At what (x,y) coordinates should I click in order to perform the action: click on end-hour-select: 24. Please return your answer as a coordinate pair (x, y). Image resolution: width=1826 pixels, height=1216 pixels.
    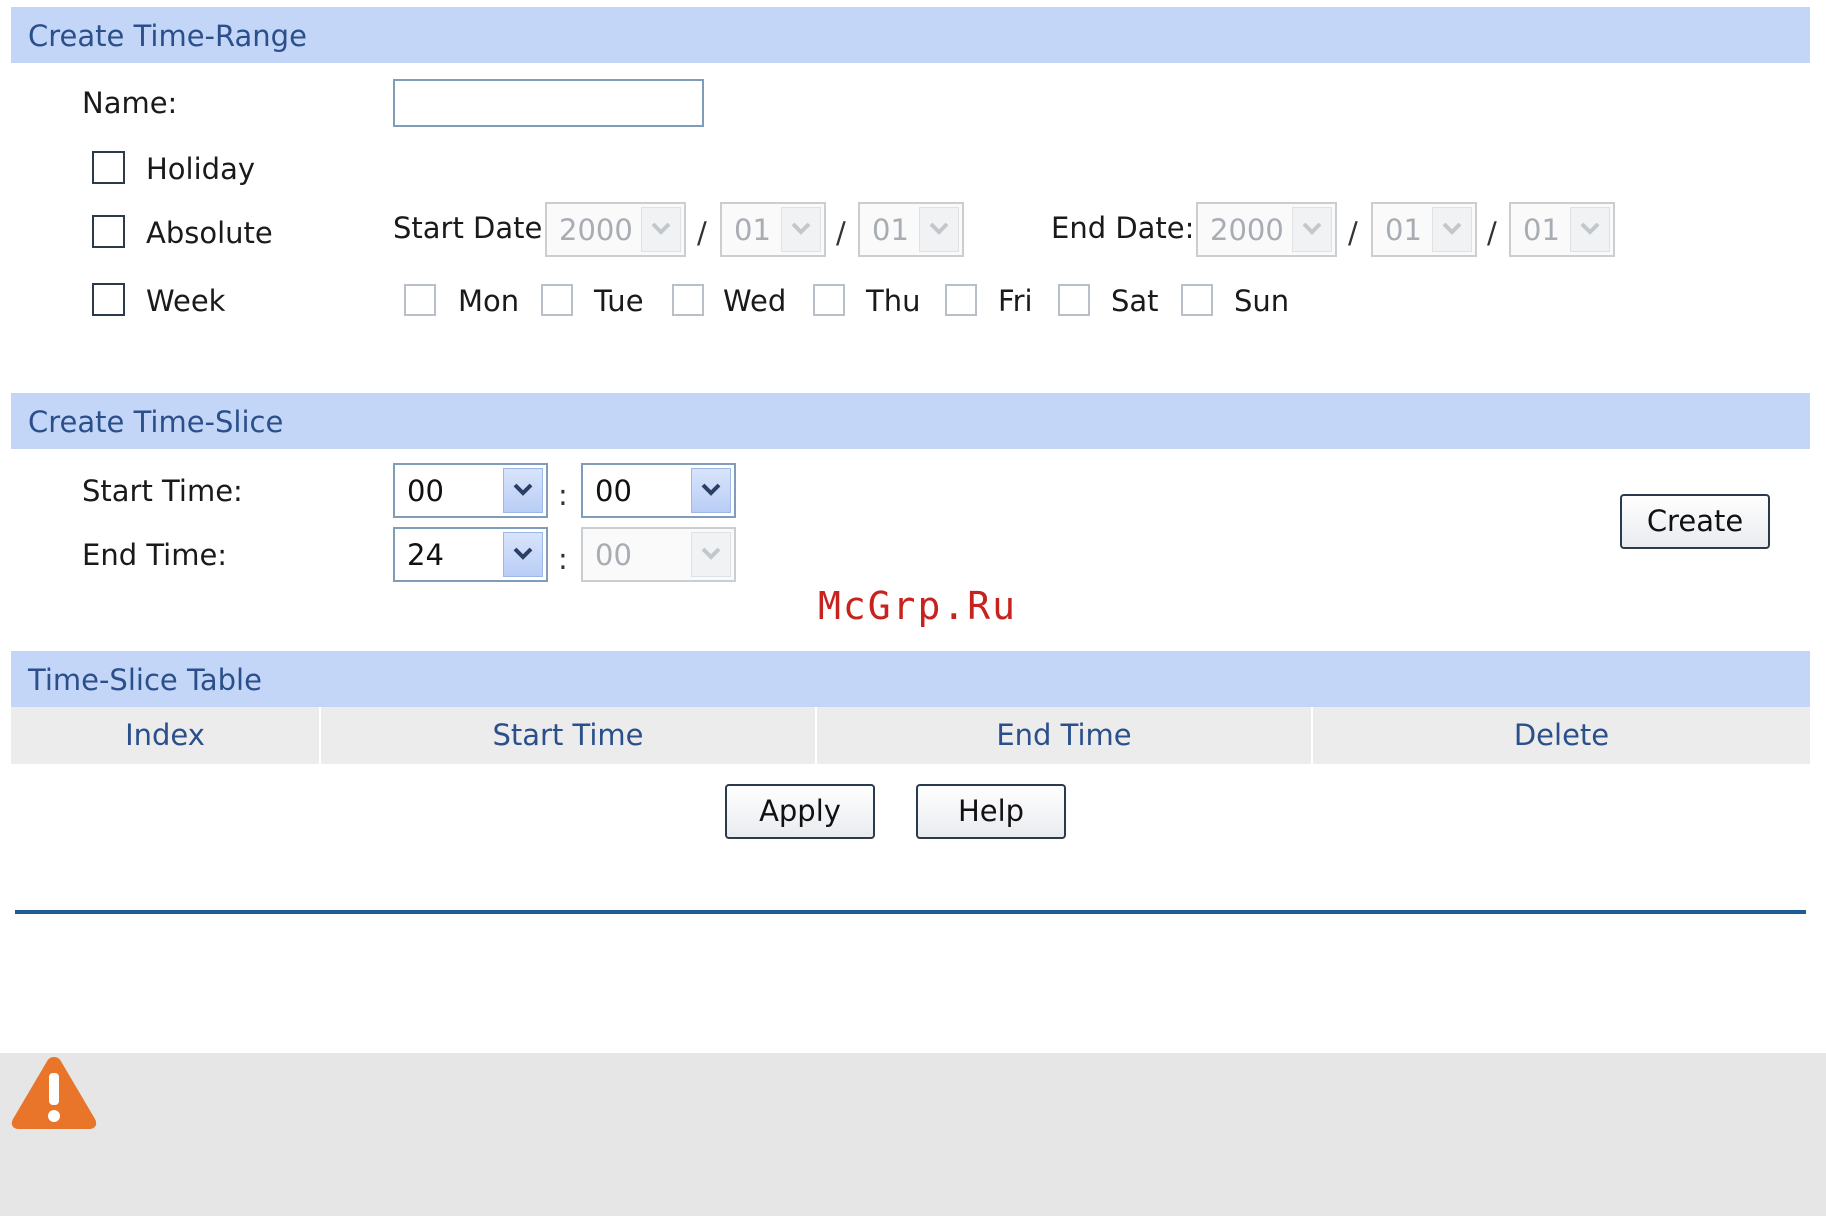
    Looking at the image, I should click on (470, 554).